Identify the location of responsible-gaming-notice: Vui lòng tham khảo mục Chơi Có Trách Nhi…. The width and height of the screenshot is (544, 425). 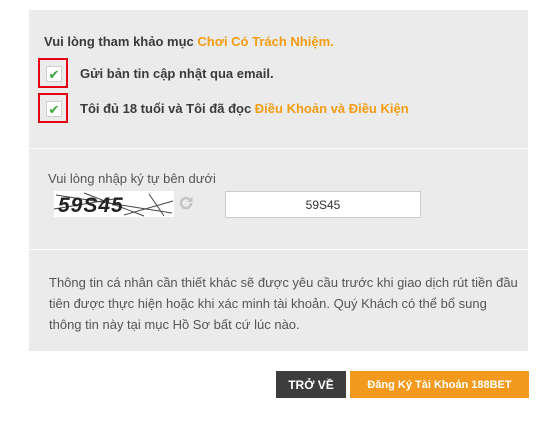
(189, 41).